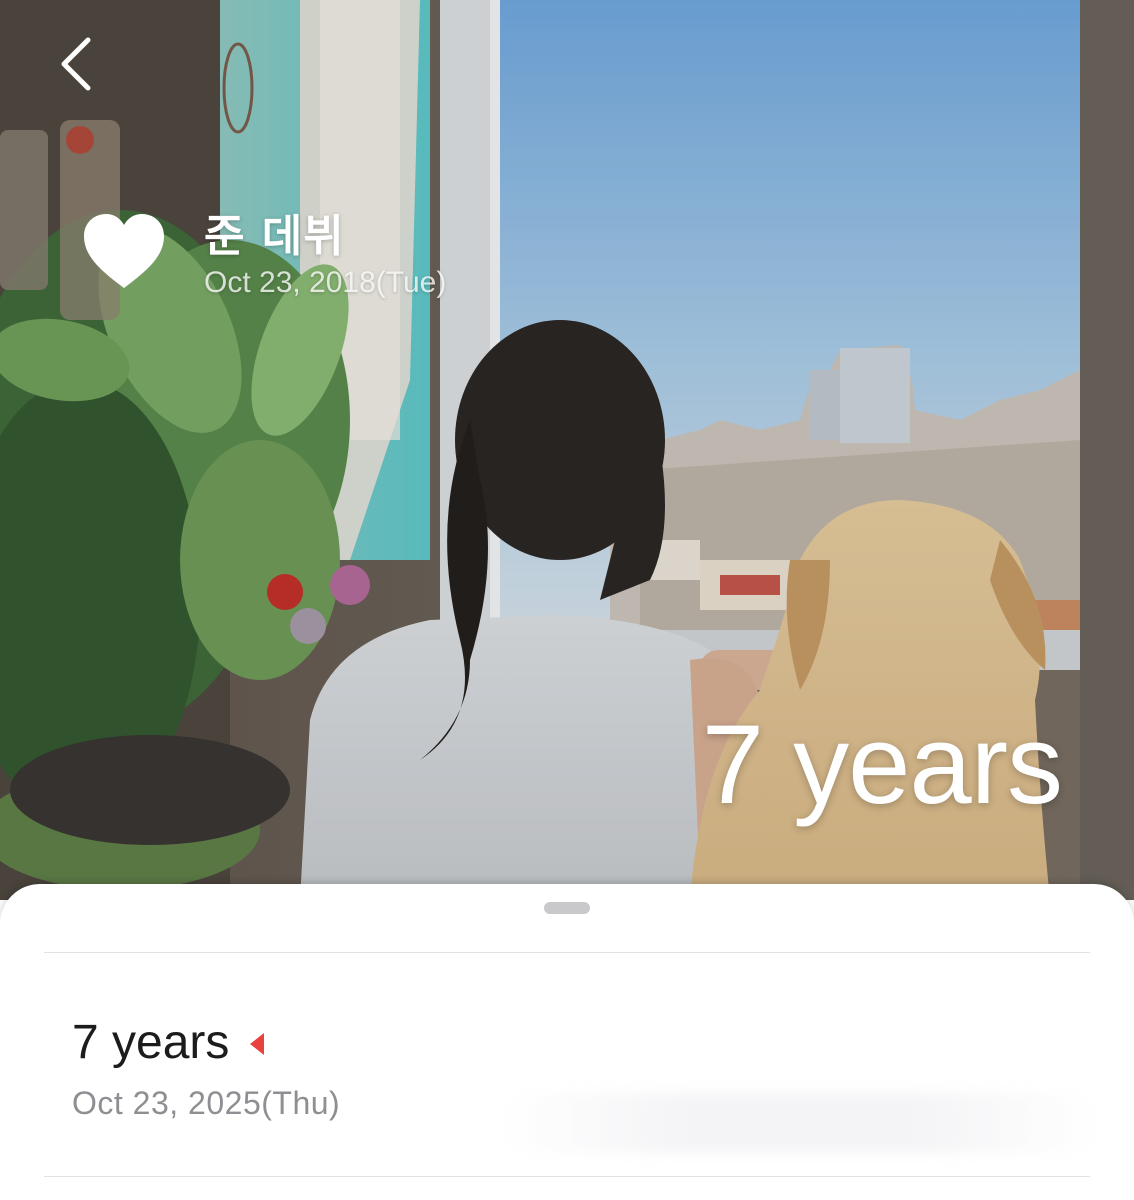 The image size is (1134, 1200). I want to click on heart-icon, so click(124, 252).